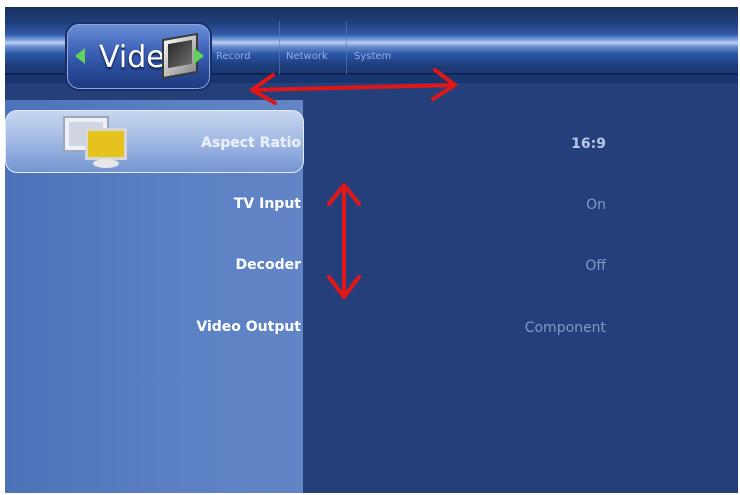  Describe the element at coordinates (353, 87) in the screenshot. I see `horizontal-arrow-line` at that location.